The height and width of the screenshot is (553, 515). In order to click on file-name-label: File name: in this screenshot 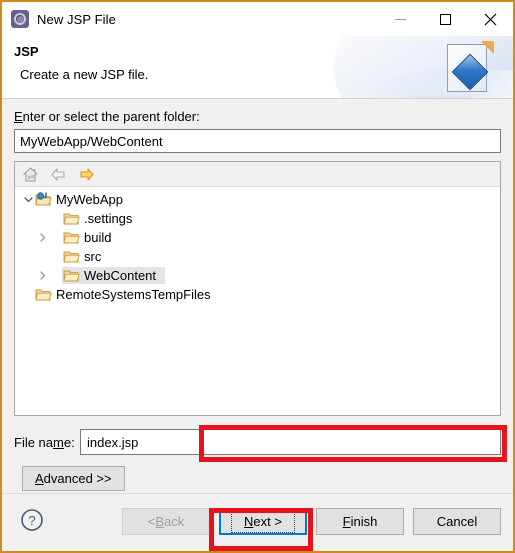, I will do `click(47, 442)`.